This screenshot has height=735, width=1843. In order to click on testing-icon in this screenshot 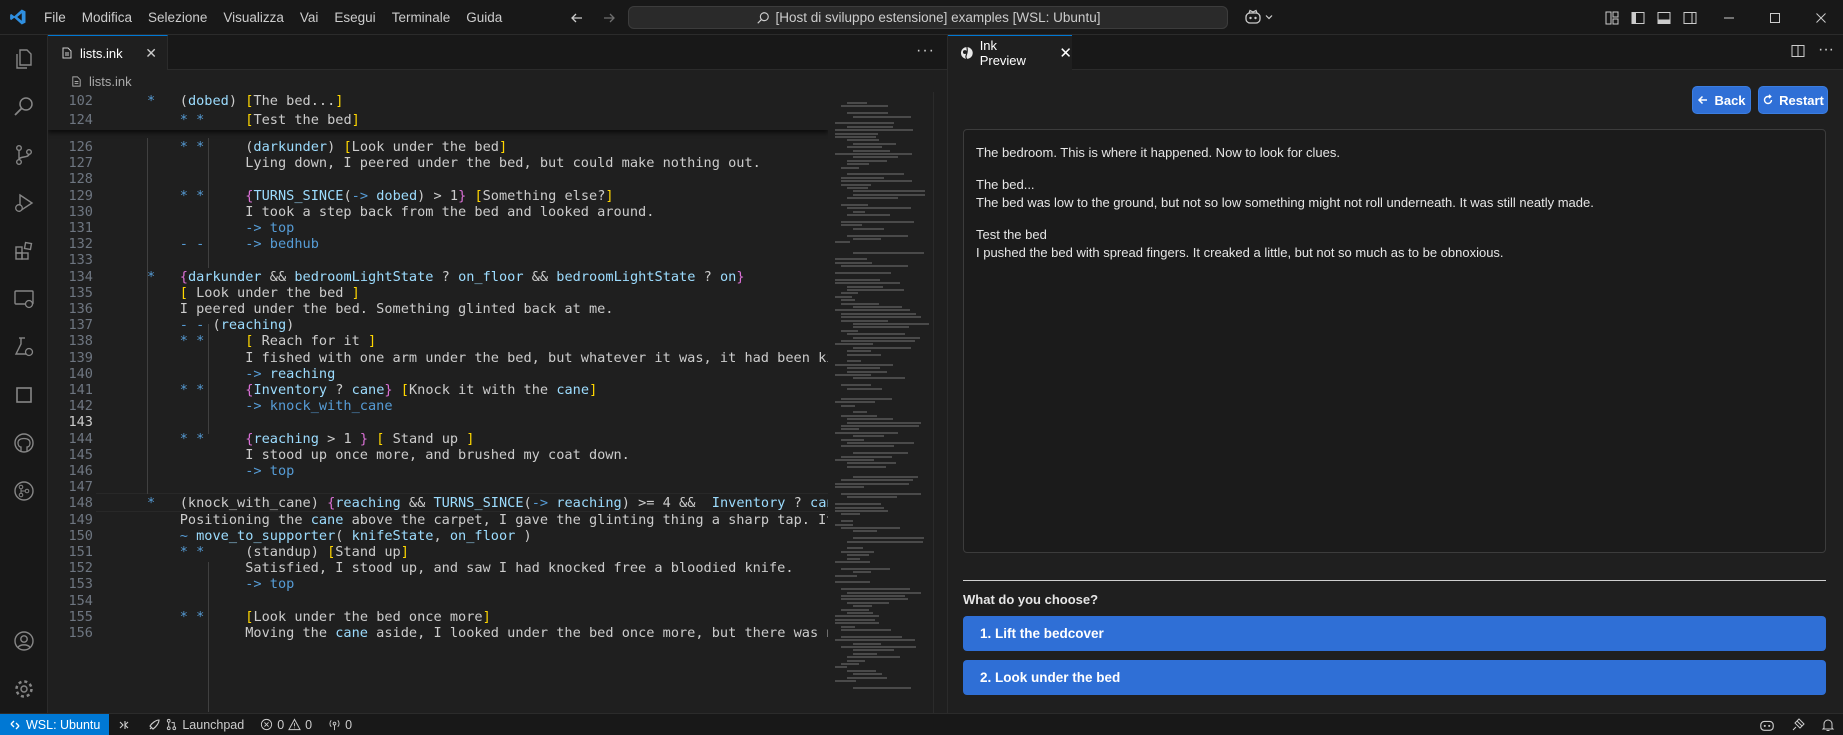, I will do `click(24, 347)`.